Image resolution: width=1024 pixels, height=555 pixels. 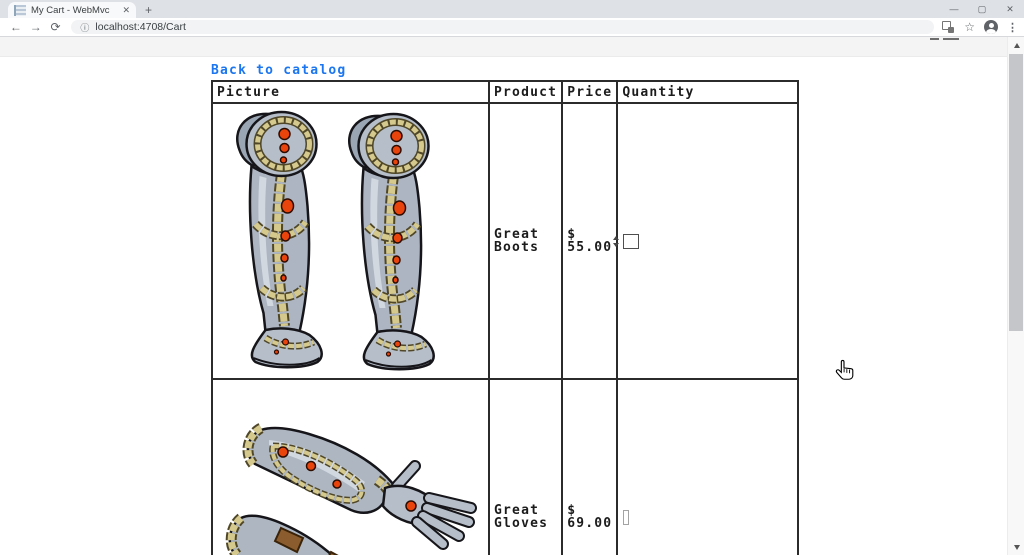 I want to click on cart-table-header-row: Picture Product Price Quantity, so click(x=505, y=92).